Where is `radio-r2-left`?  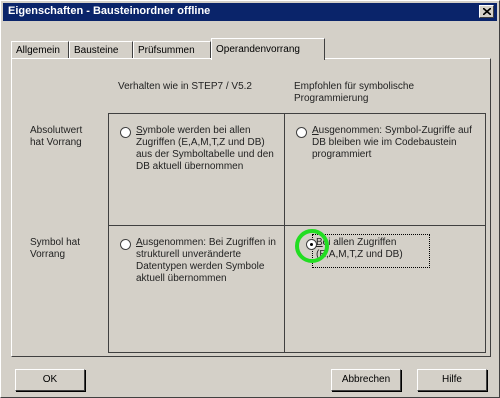
radio-r2-left is located at coordinates (125, 244).